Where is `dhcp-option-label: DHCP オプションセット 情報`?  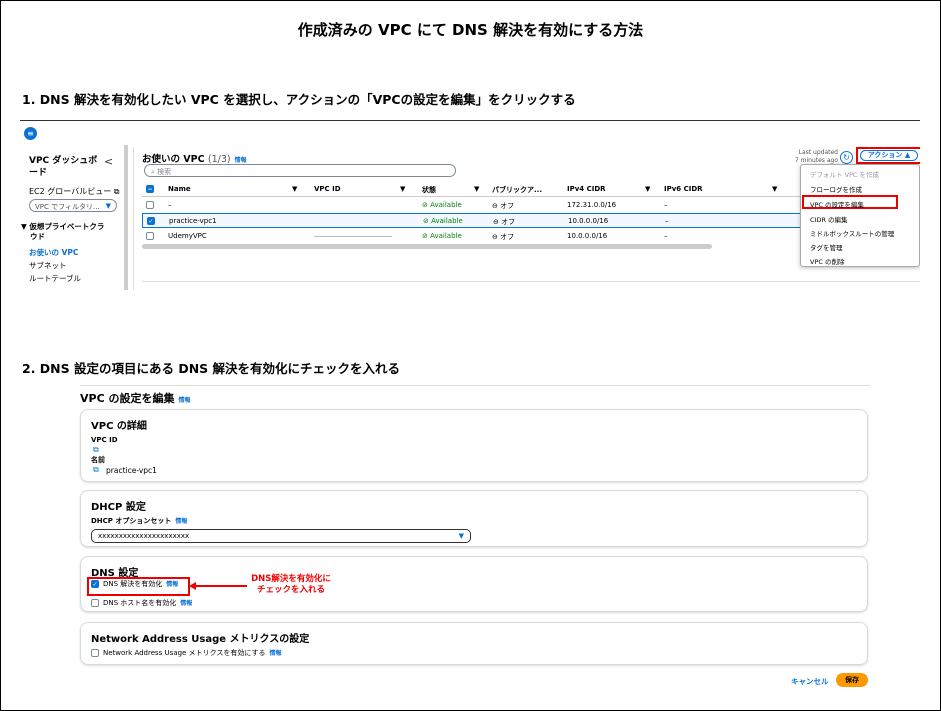
dhcp-option-label: DHCP オプションセット 情報 is located at coordinates (139, 521).